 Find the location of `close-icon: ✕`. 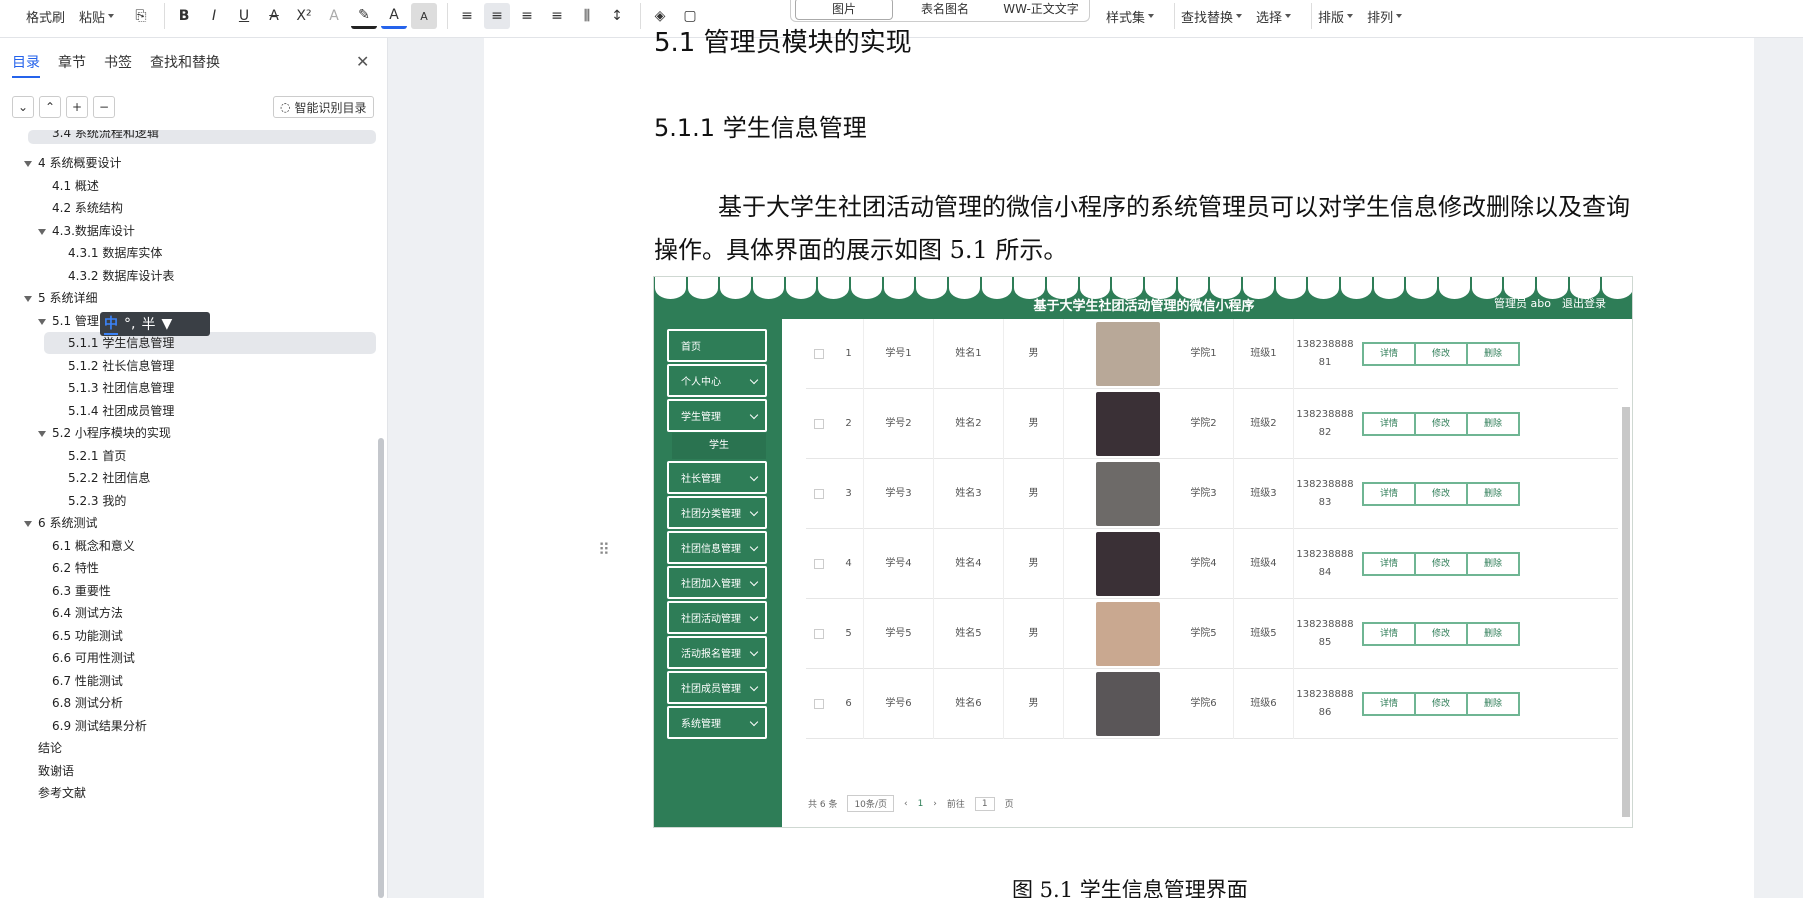

close-icon: ✕ is located at coordinates (362, 61).